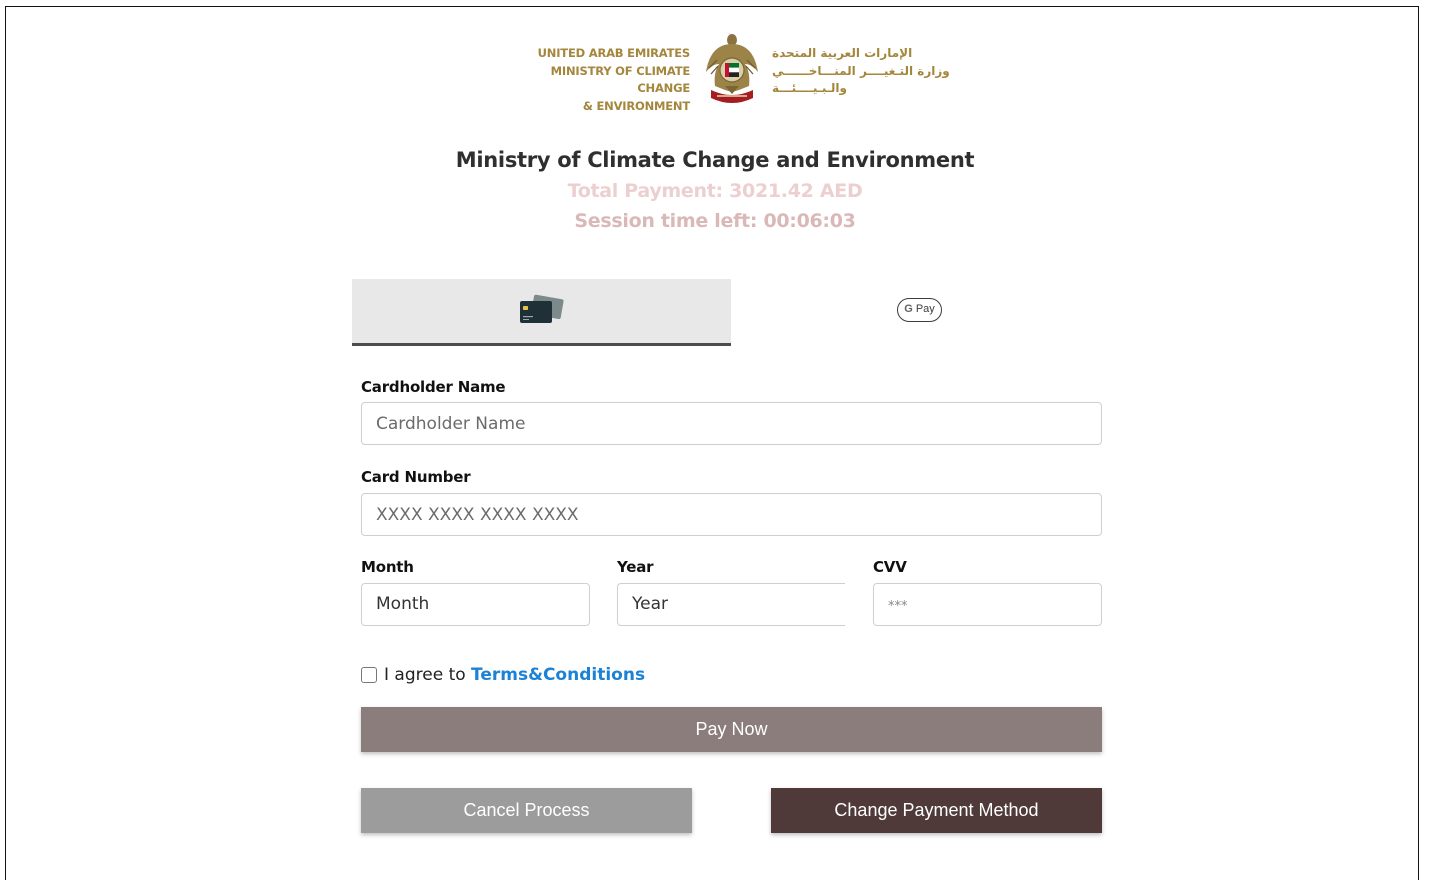 The height and width of the screenshot is (880, 1430). Describe the element at coordinates (987, 604) in the screenshot. I see `cvv-input` at that location.